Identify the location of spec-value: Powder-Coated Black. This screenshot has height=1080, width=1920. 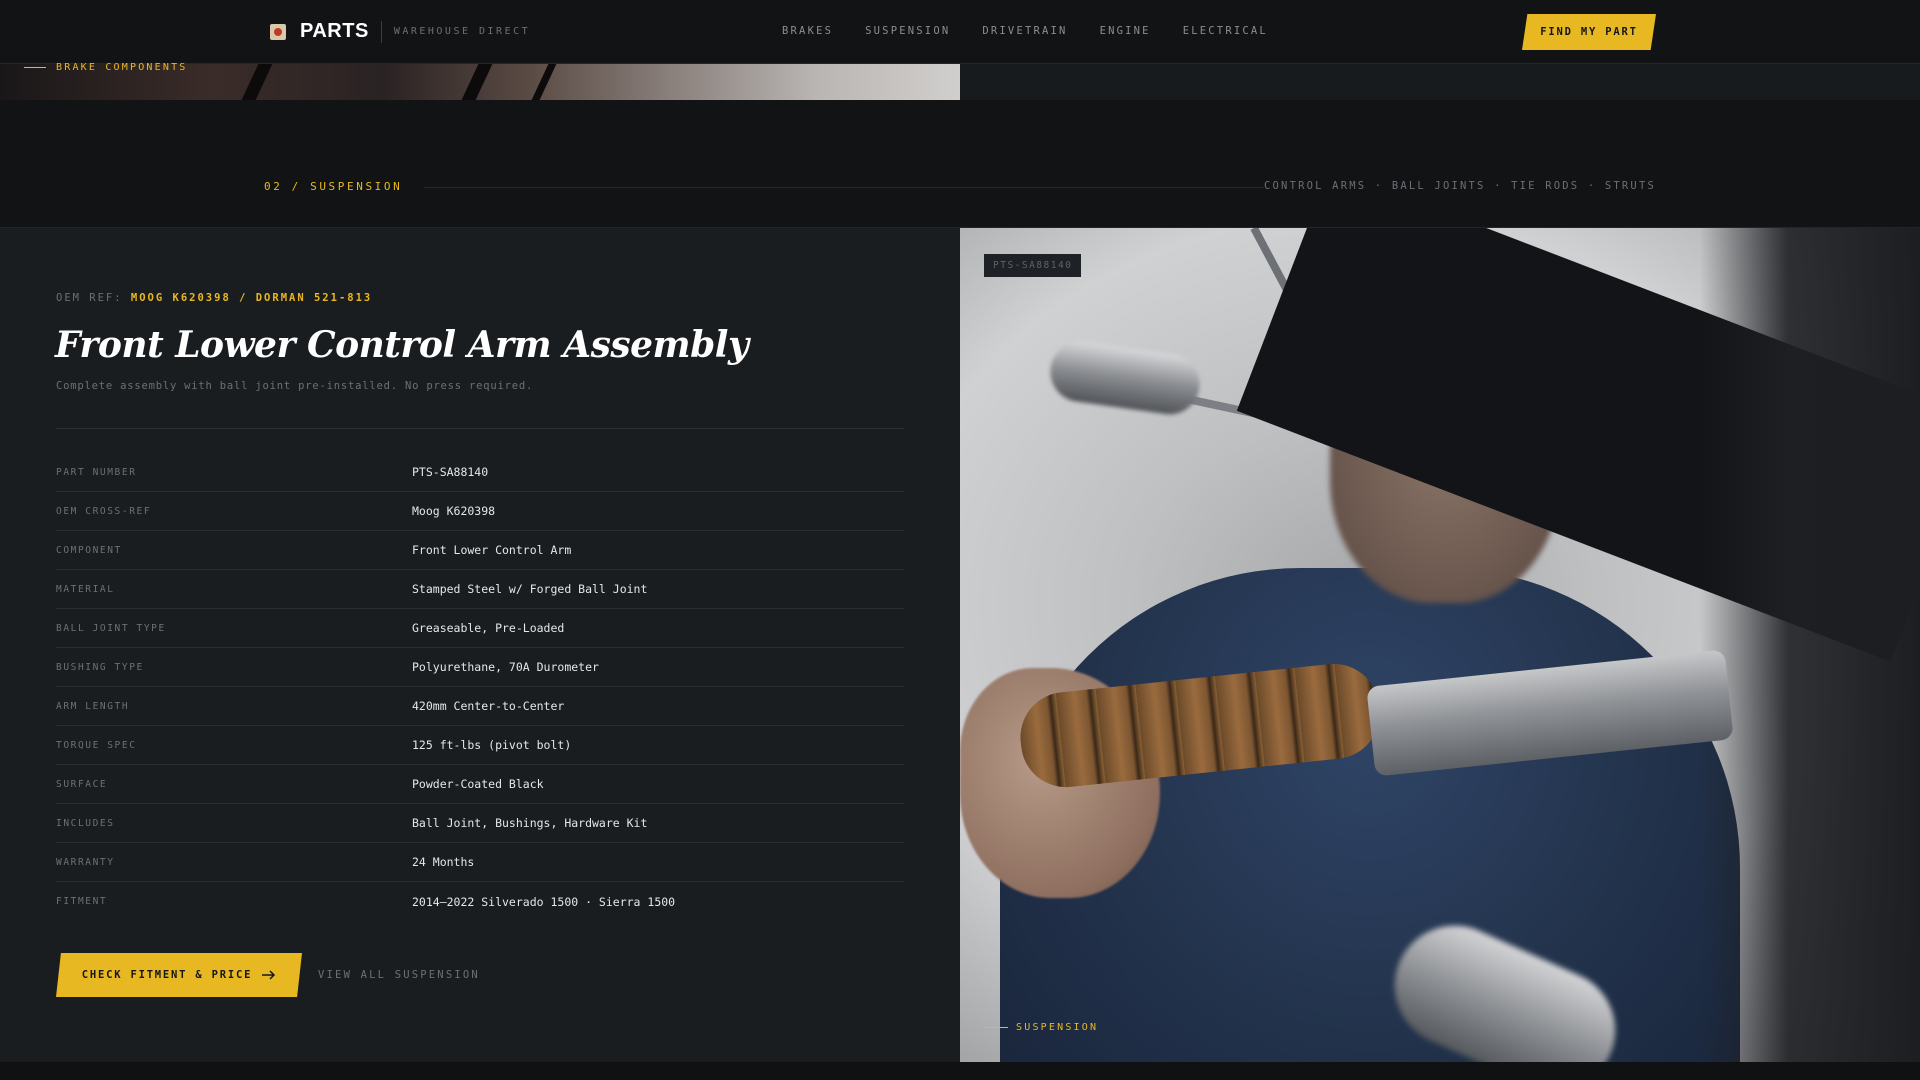
(478, 784).